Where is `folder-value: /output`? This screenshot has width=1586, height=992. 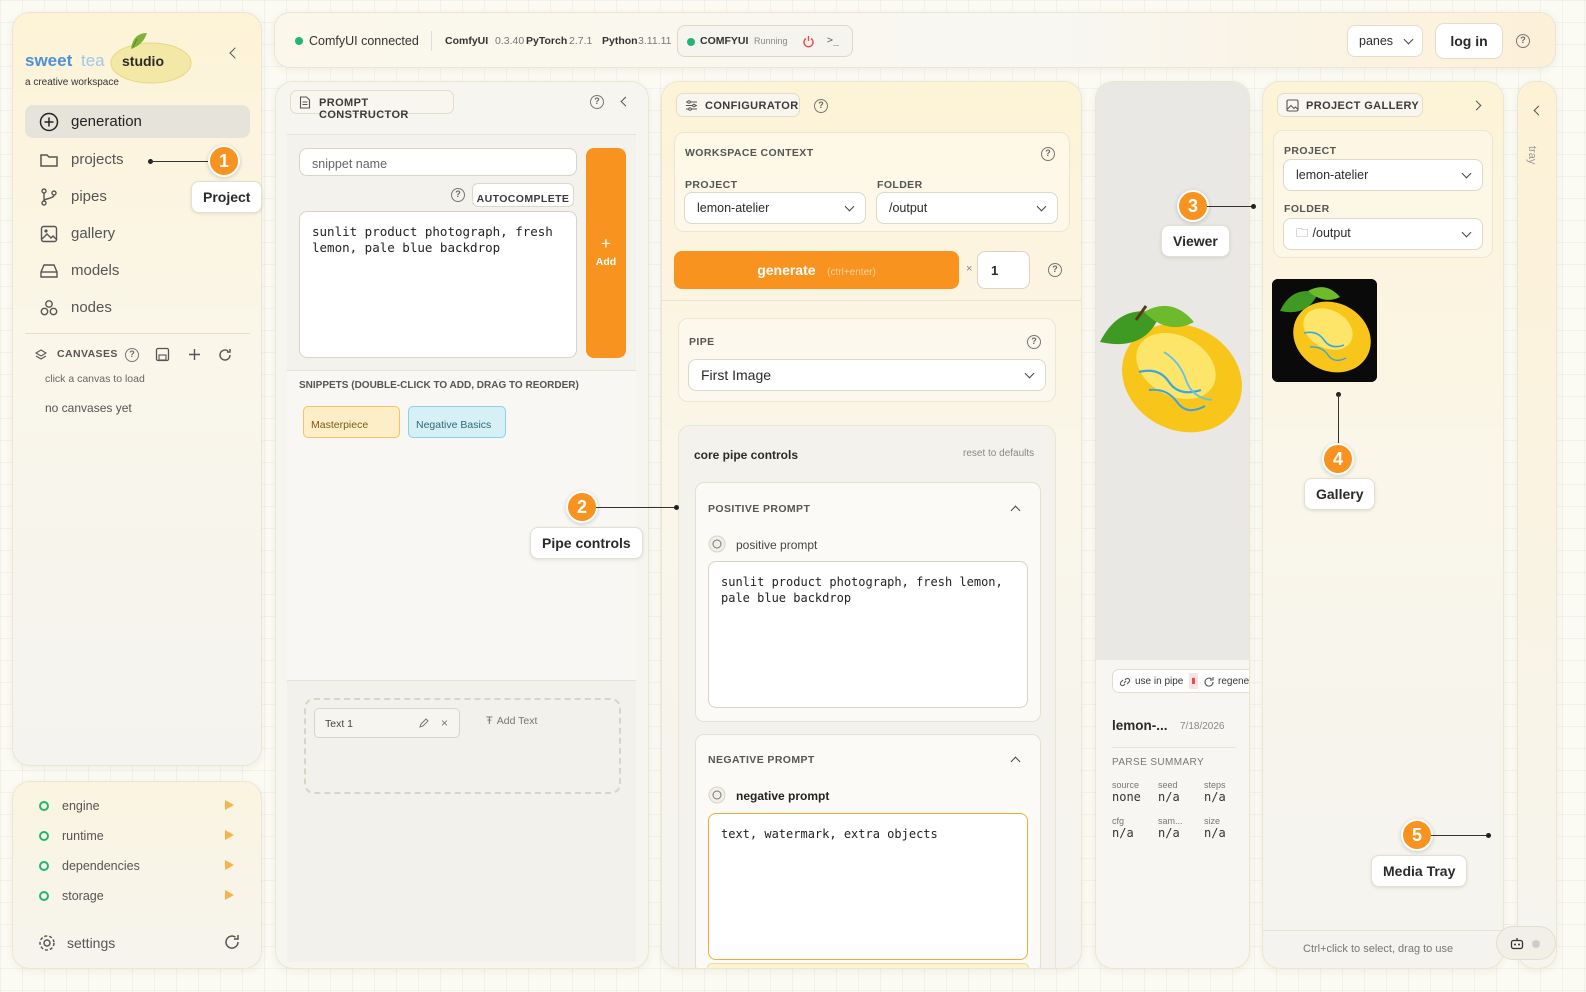 folder-value: /output is located at coordinates (908, 208).